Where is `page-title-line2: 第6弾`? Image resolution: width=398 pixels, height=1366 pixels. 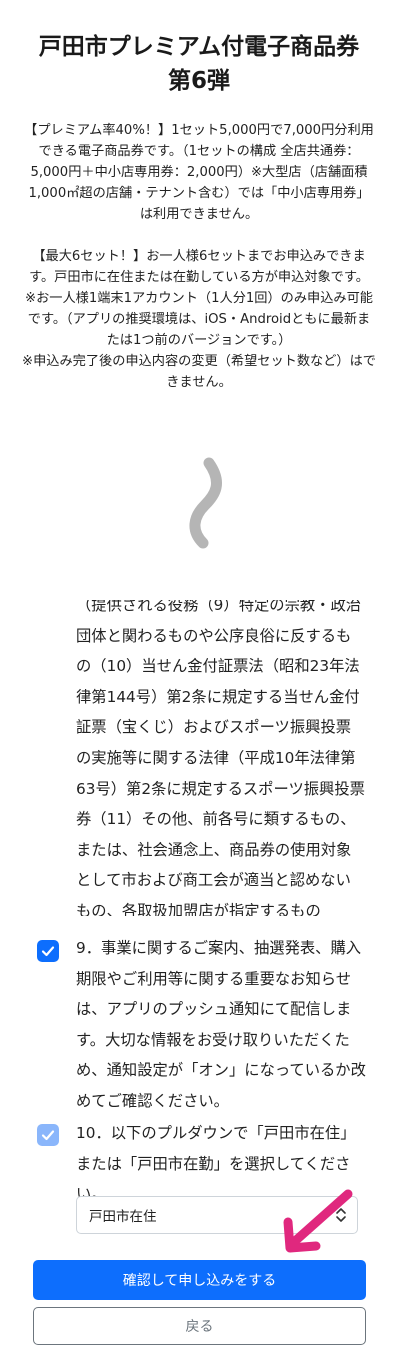
page-title-line2: 第6弾 is located at coordinates (198, 81).